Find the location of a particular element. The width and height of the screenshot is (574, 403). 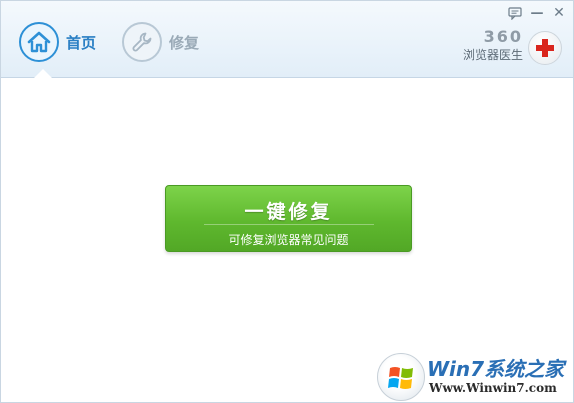

one-click-repair-button: 一键修复 可修复浏览器常见问题 is located at coordinates (288, 218).